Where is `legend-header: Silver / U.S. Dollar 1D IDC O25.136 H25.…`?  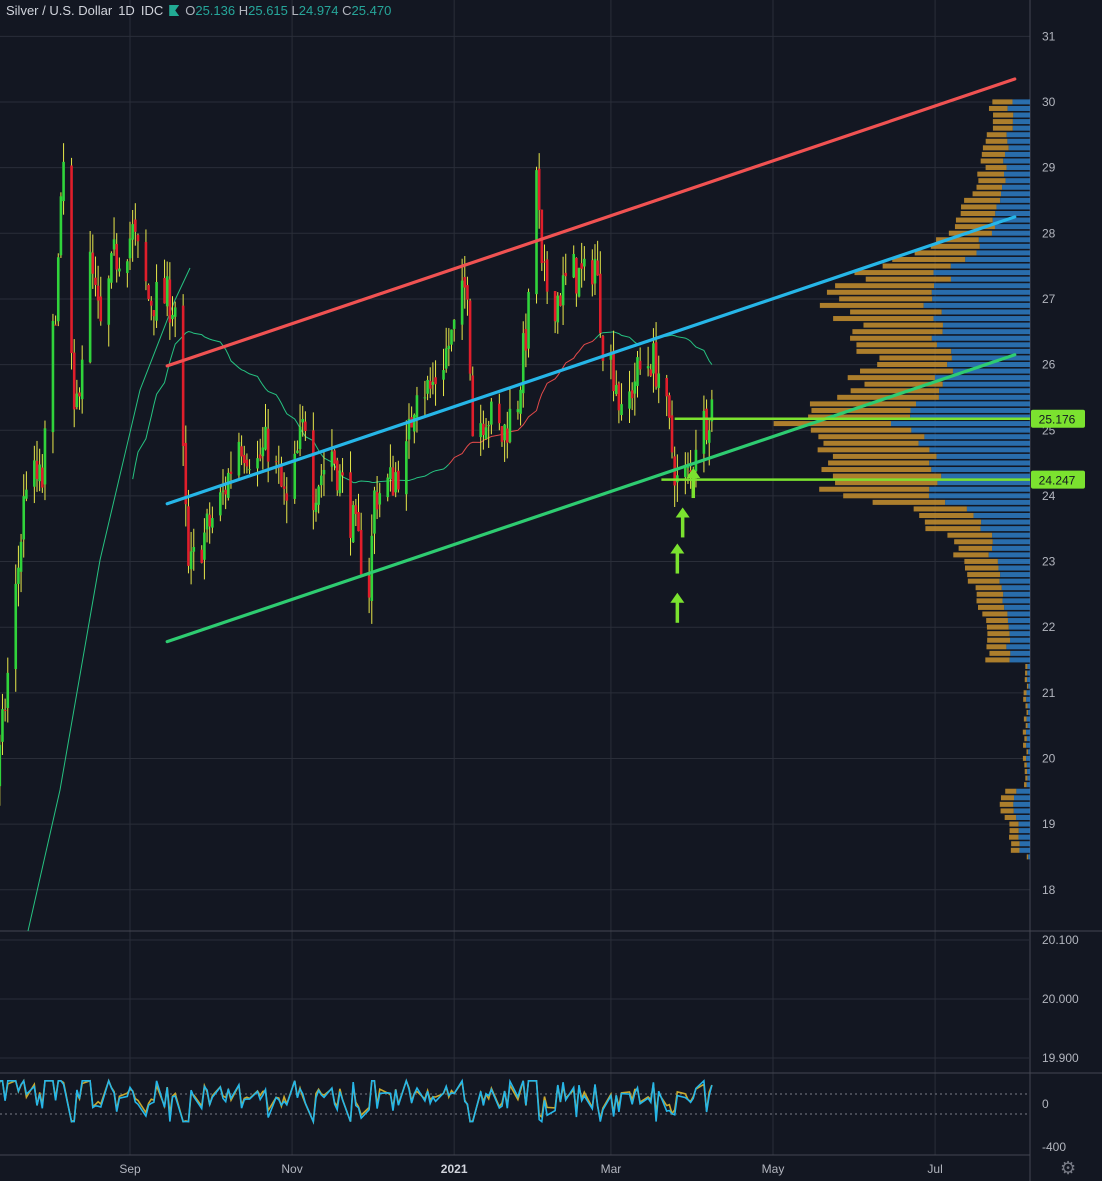
legend-header: Silver / U.S. Dollar 1D IDC O25.136 H25.… is located at coordinates (198, 10).